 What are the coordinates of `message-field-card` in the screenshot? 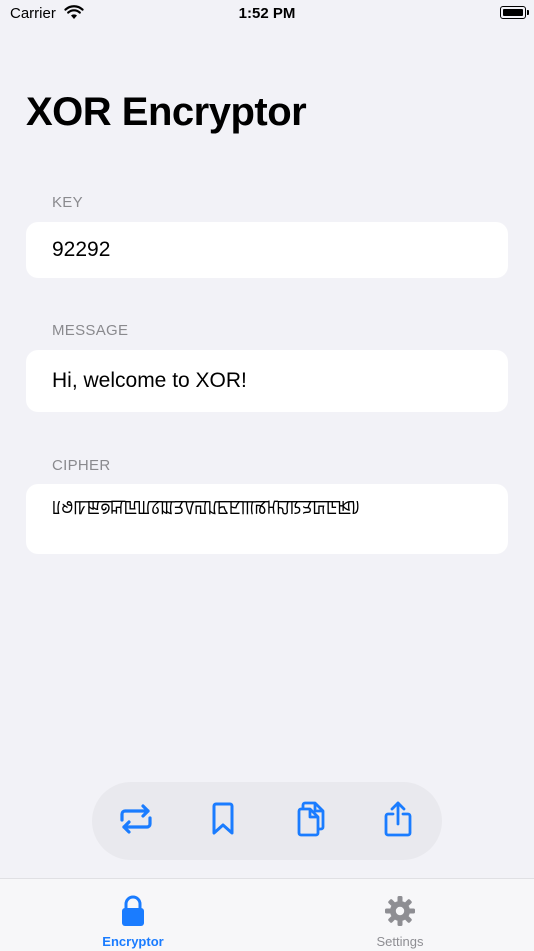 It's located at (267, 381).